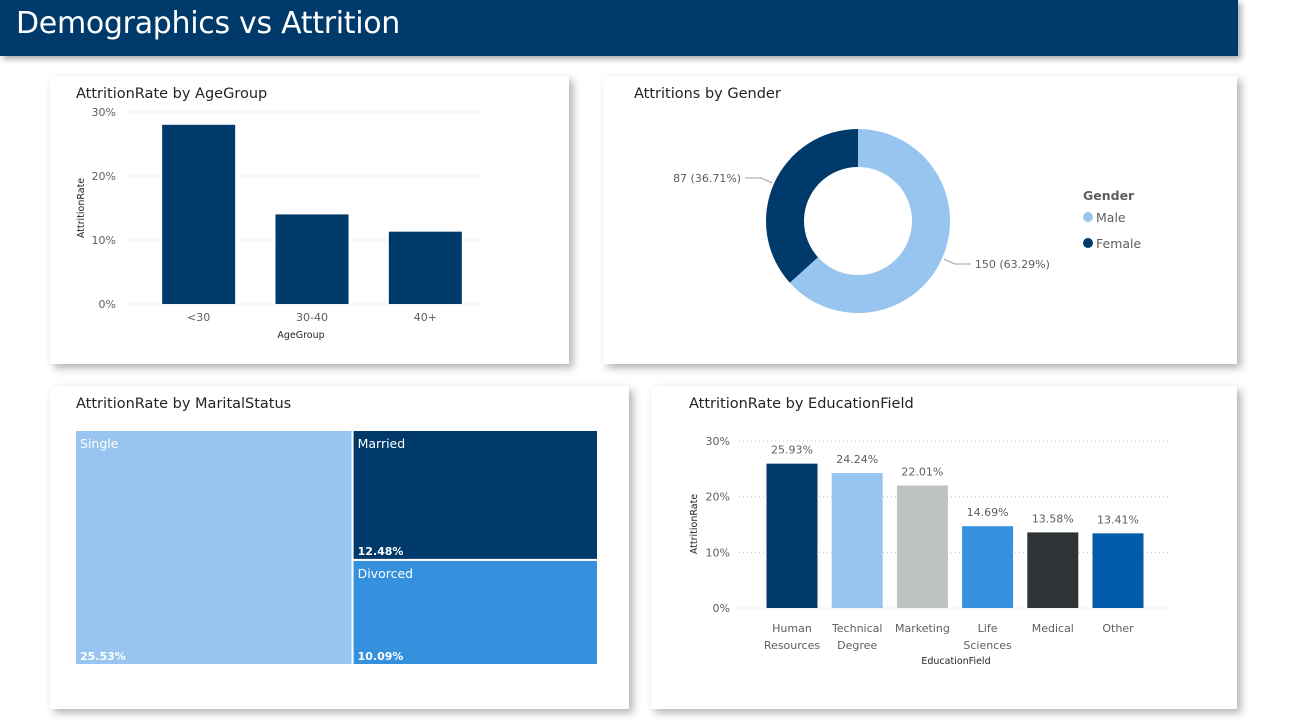 This screenshot has width=1291, height=724. I want to click on data-label: 150 (63.29%), so click(1012, 264).